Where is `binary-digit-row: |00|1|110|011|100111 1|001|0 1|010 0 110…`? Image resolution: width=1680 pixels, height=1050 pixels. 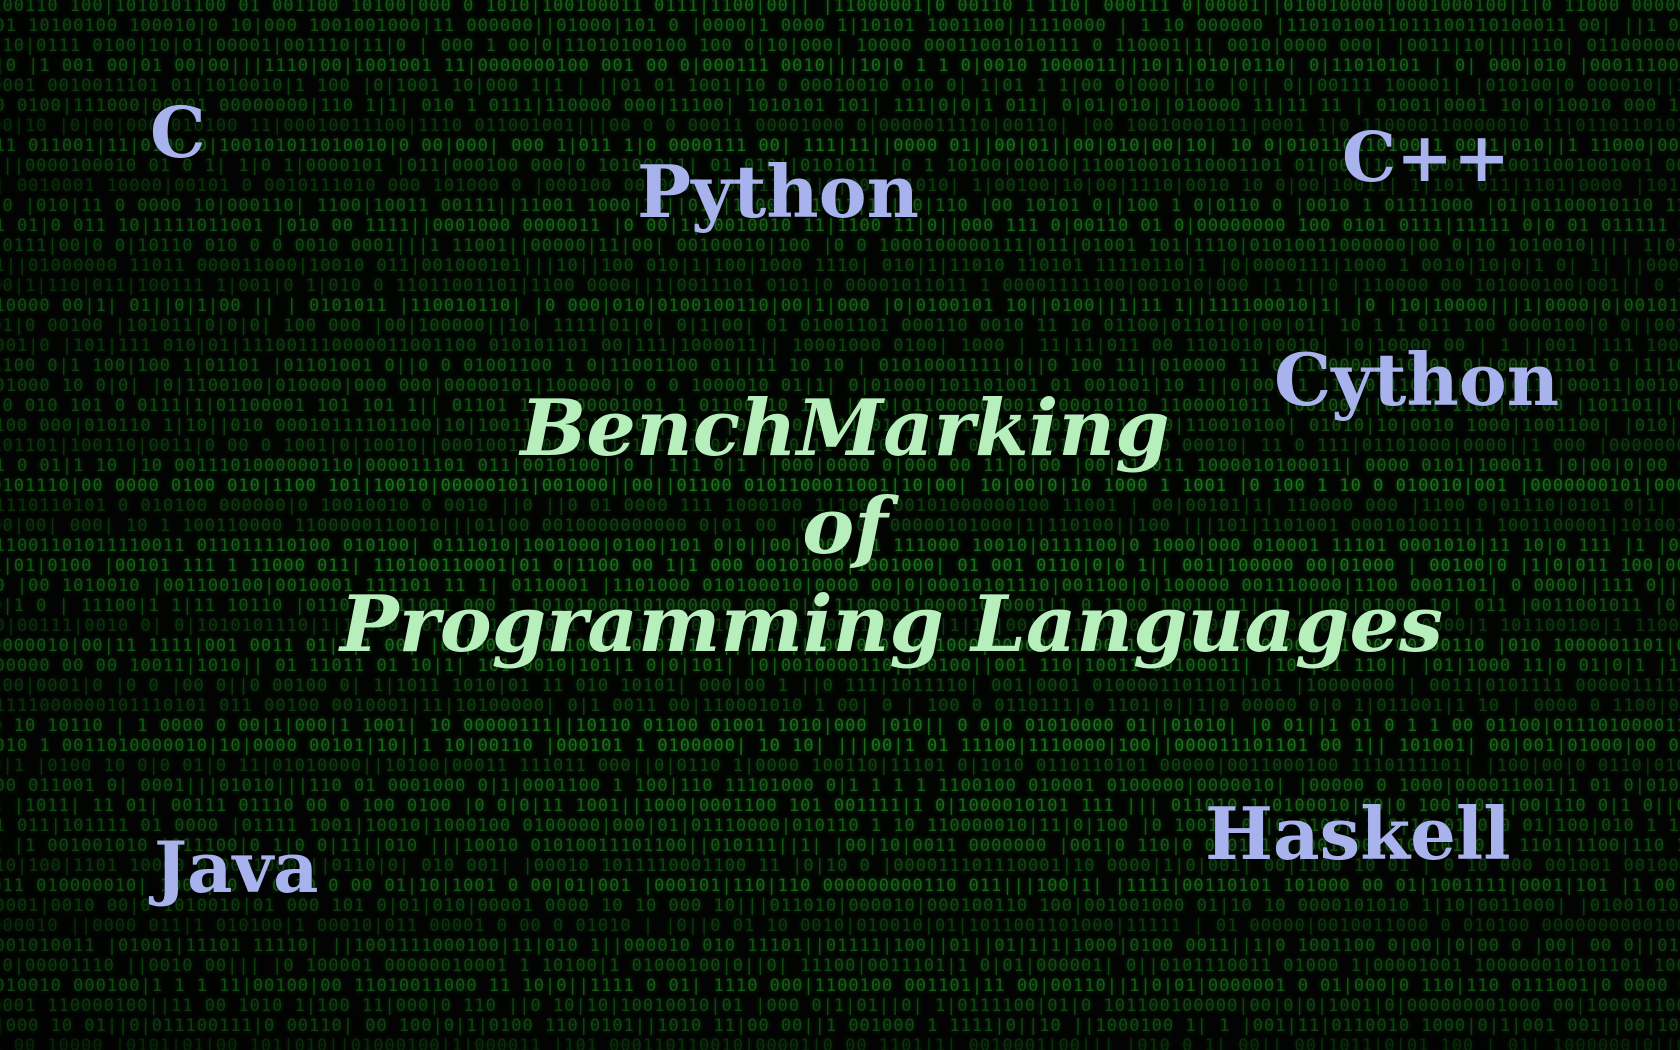 binary-digit-row: |00|1|110|011|100111 1|001|0 1|010 0 110… is located at coordinates (840, 286).